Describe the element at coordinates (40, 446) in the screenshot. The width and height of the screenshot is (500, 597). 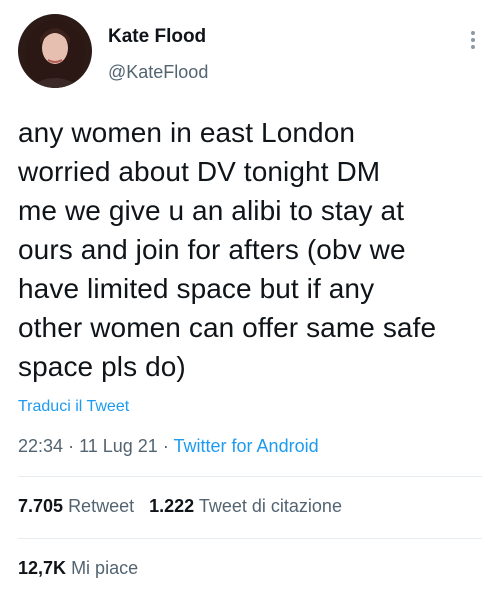
I see `tweet-time: 22:34` at that location.